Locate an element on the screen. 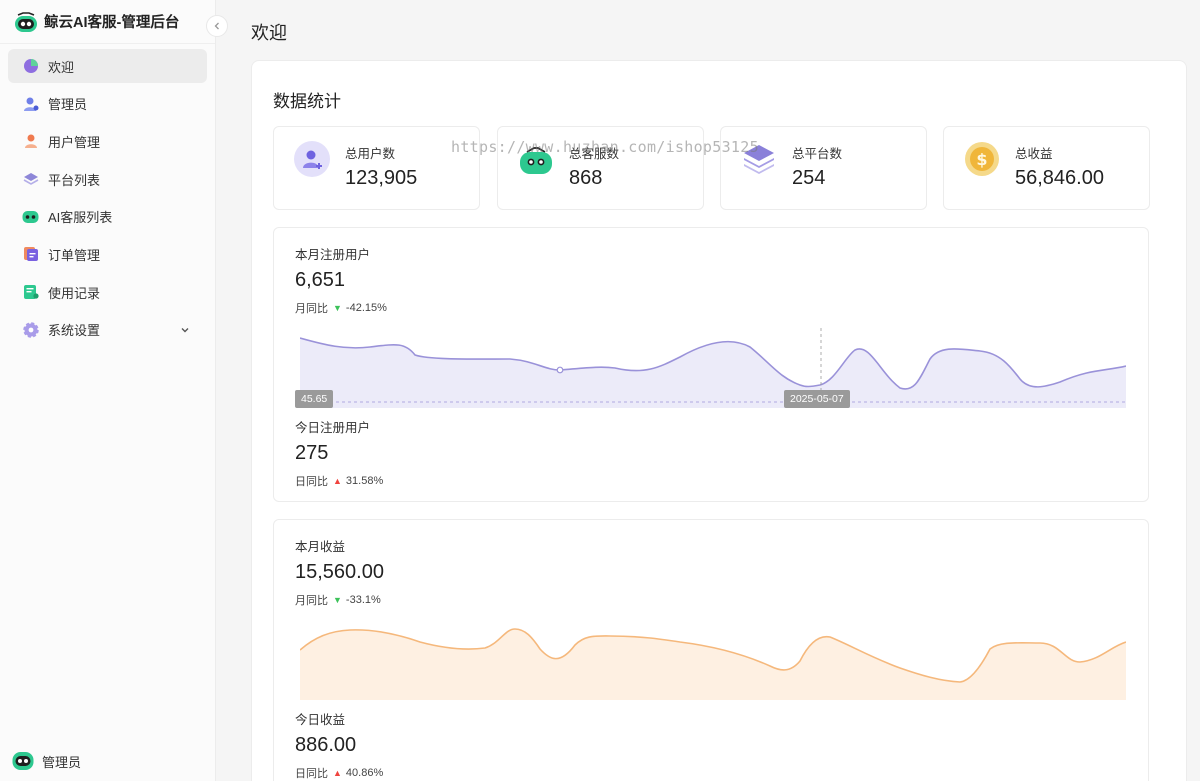  stat-label: 总用户数 is located at coordinates (370, 154).